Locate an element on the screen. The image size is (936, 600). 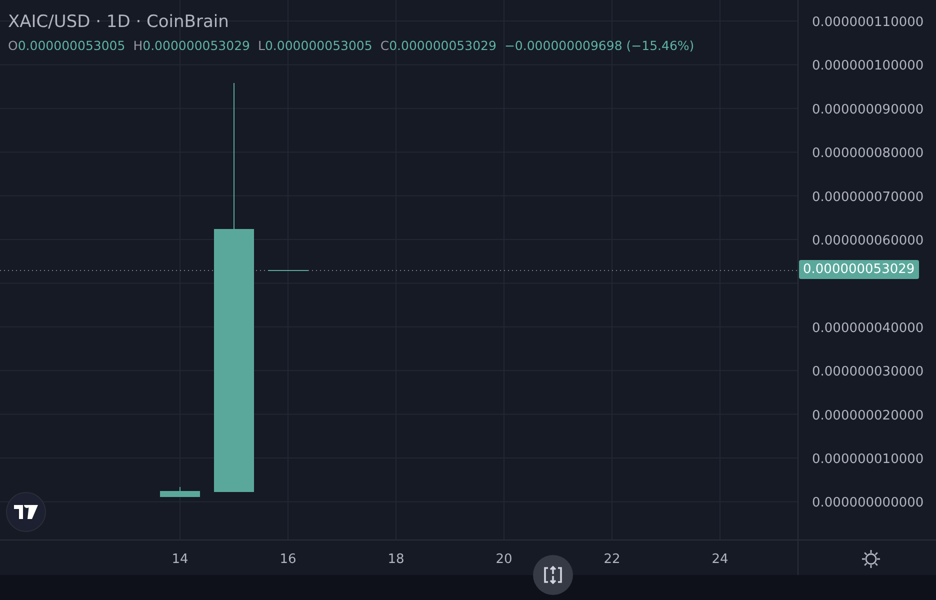
price-axis-label: 0.000000060000 is located at coordinates (868, 241).